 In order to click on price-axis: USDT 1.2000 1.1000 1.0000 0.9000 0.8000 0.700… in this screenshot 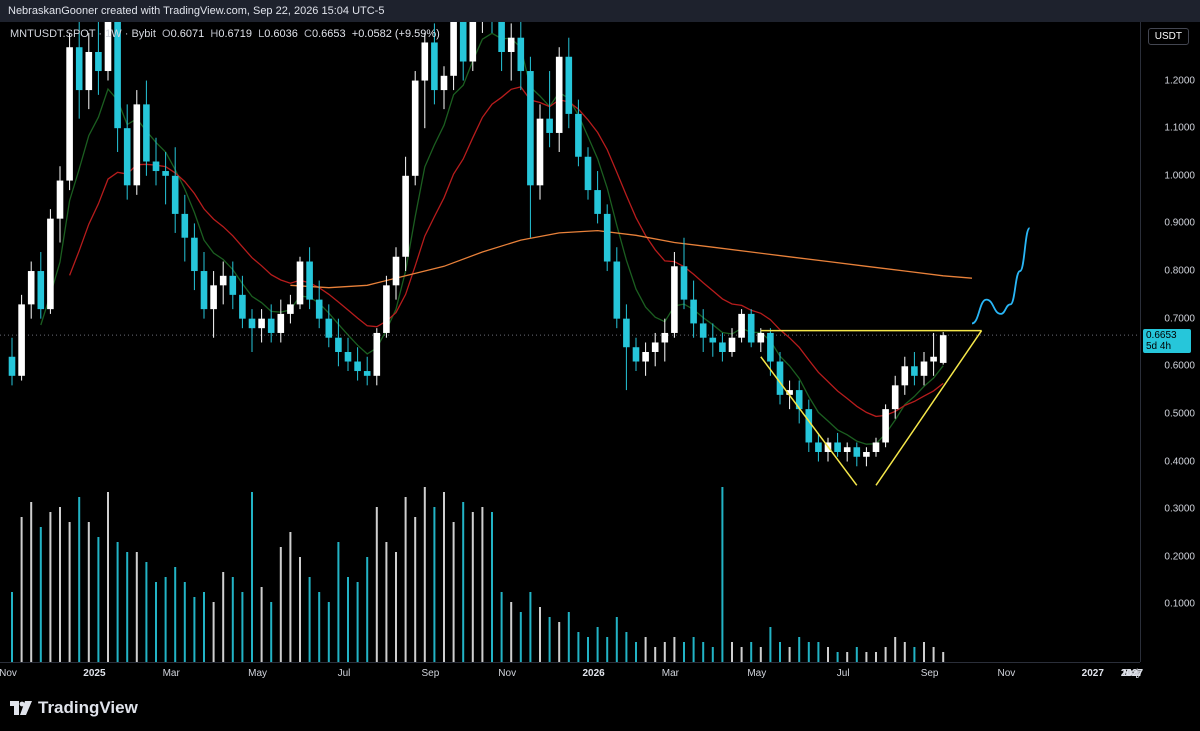, I will do `click(1170, 342)`.